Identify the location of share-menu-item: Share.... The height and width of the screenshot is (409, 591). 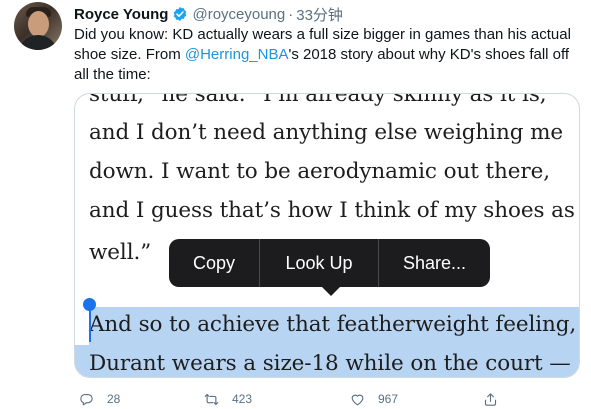
(434, 262).